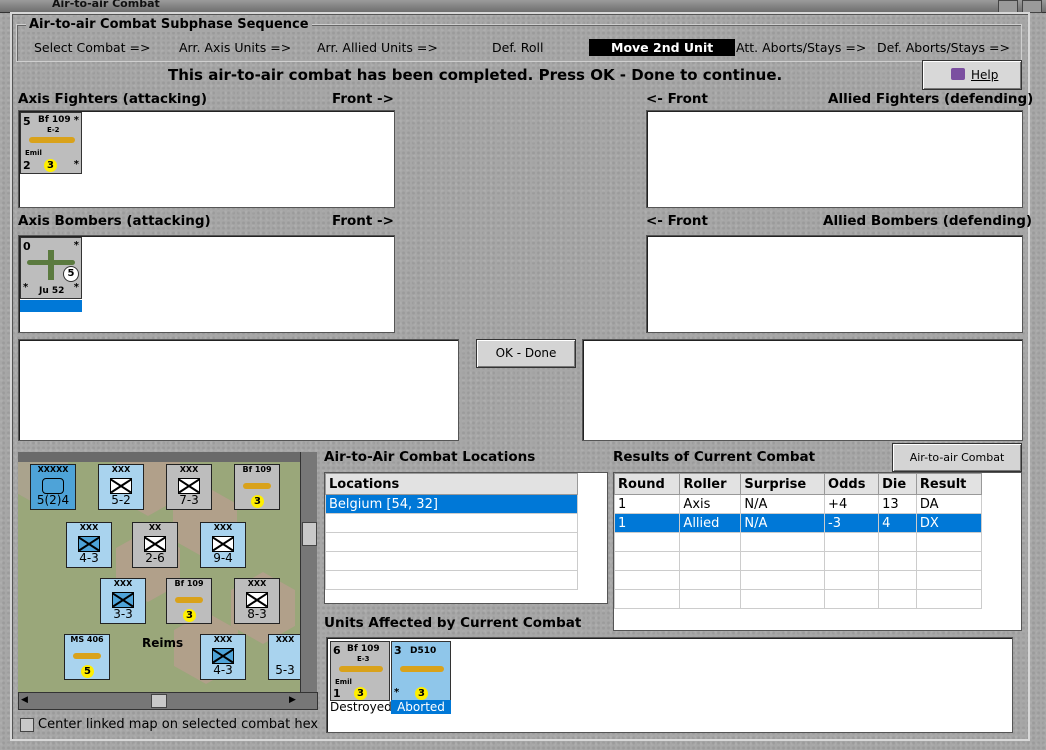 The width and height of the screenshot is (1046, 750). What do you see at coordinates (852, 484) in the screenshot?
I see `col-odds: Odds` at bounding box center [852, 484].